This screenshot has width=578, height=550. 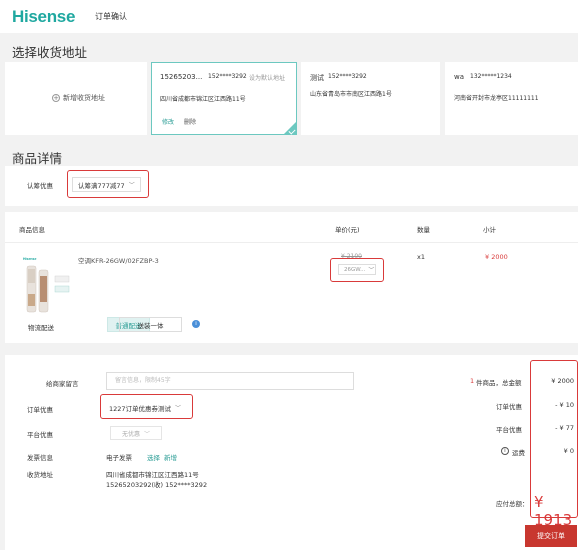 I want to click on goods-section-title: 商品详情, so click(x=37, y=158).